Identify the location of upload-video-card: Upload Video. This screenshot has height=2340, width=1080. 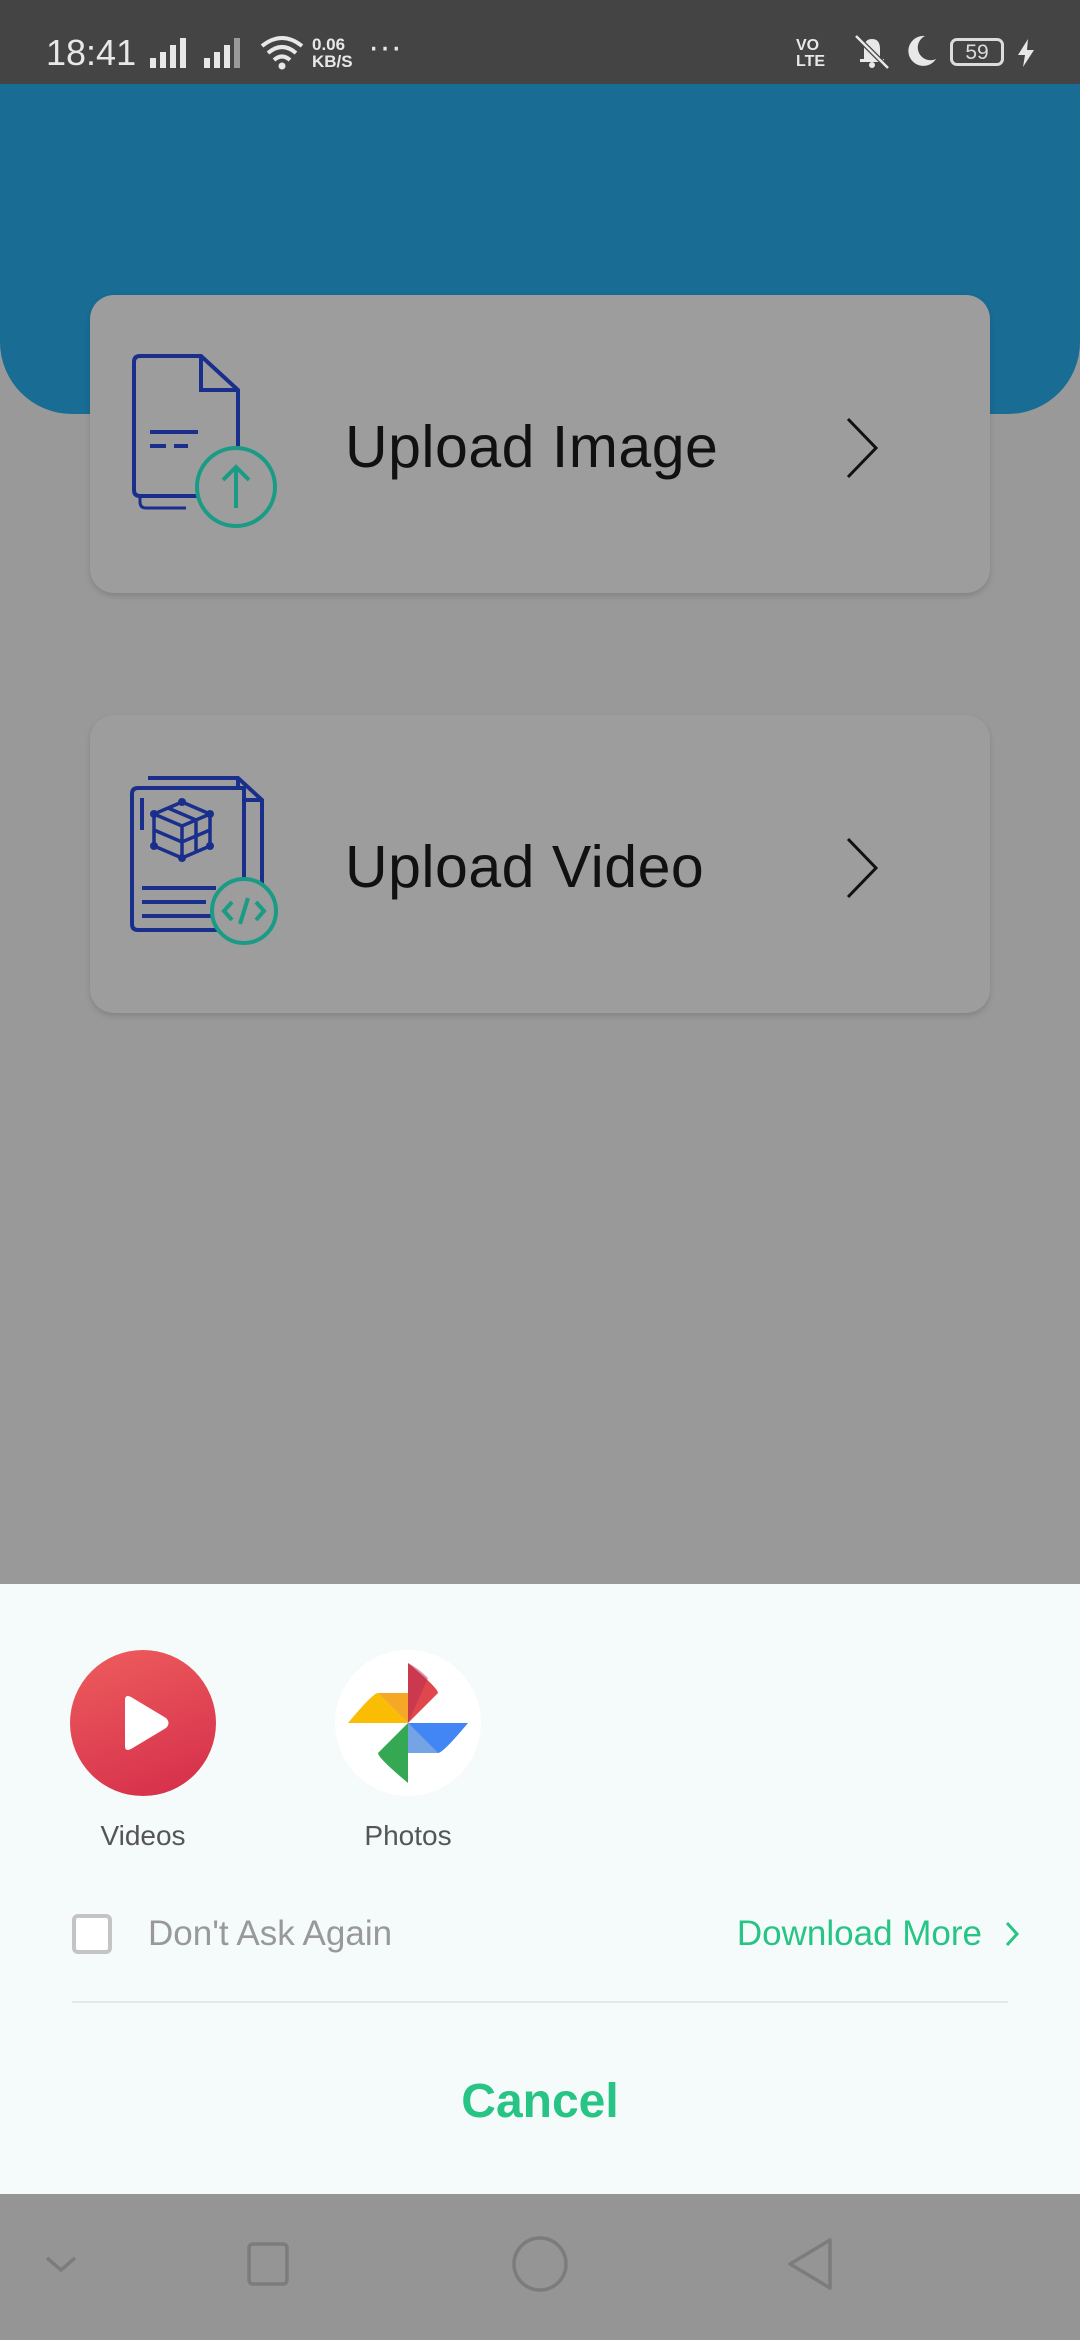
(540, 864).